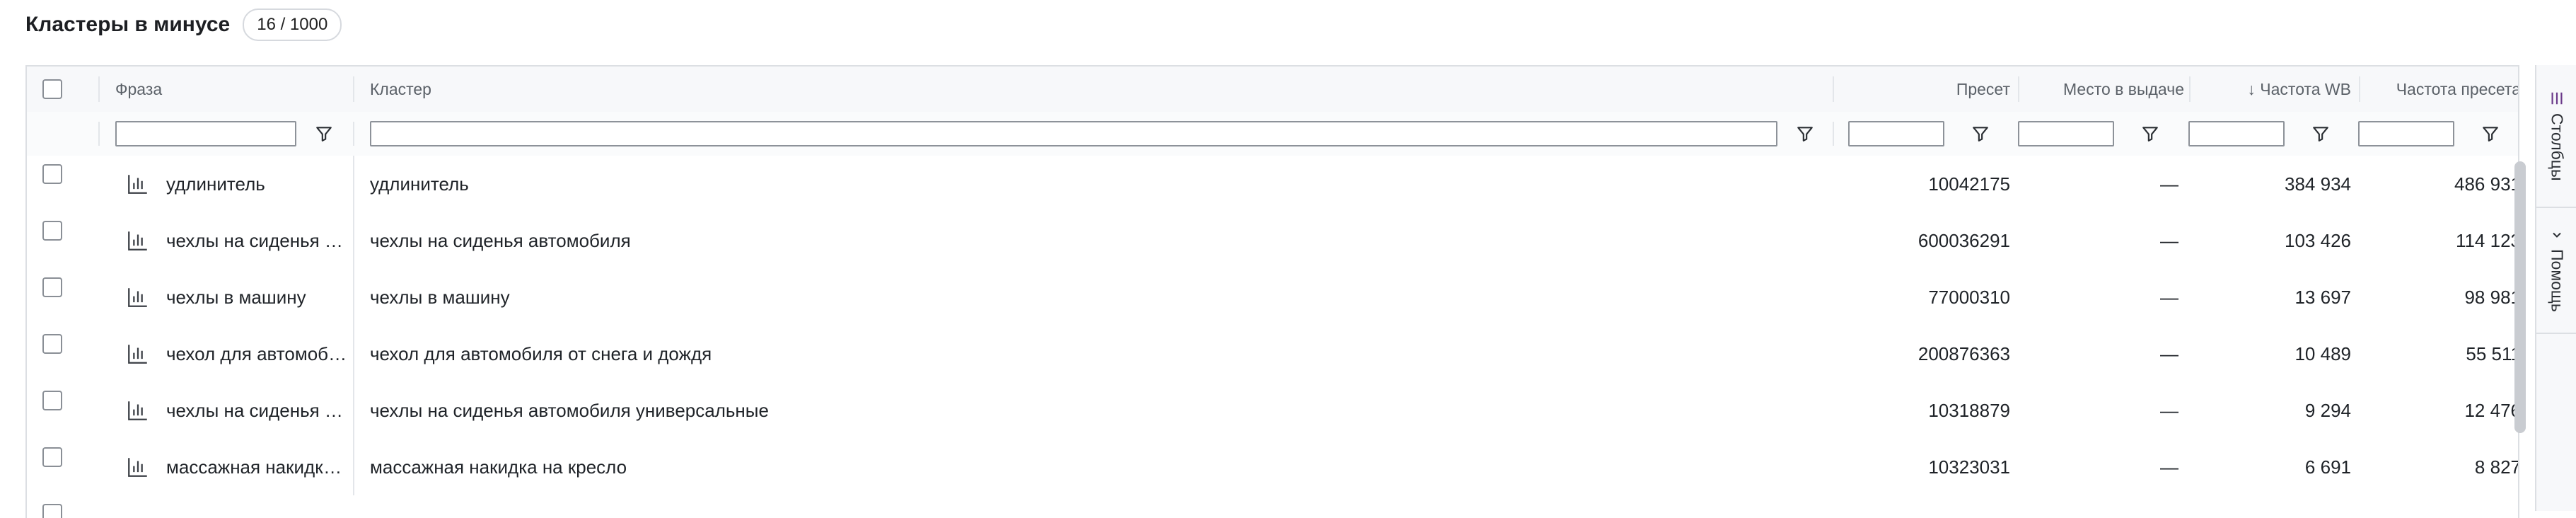 Image resolution: width=2576 pixels, height=518 pixels. I want to click on side-panel-tabs: Столбцы Помощь, so click(2555, 288).